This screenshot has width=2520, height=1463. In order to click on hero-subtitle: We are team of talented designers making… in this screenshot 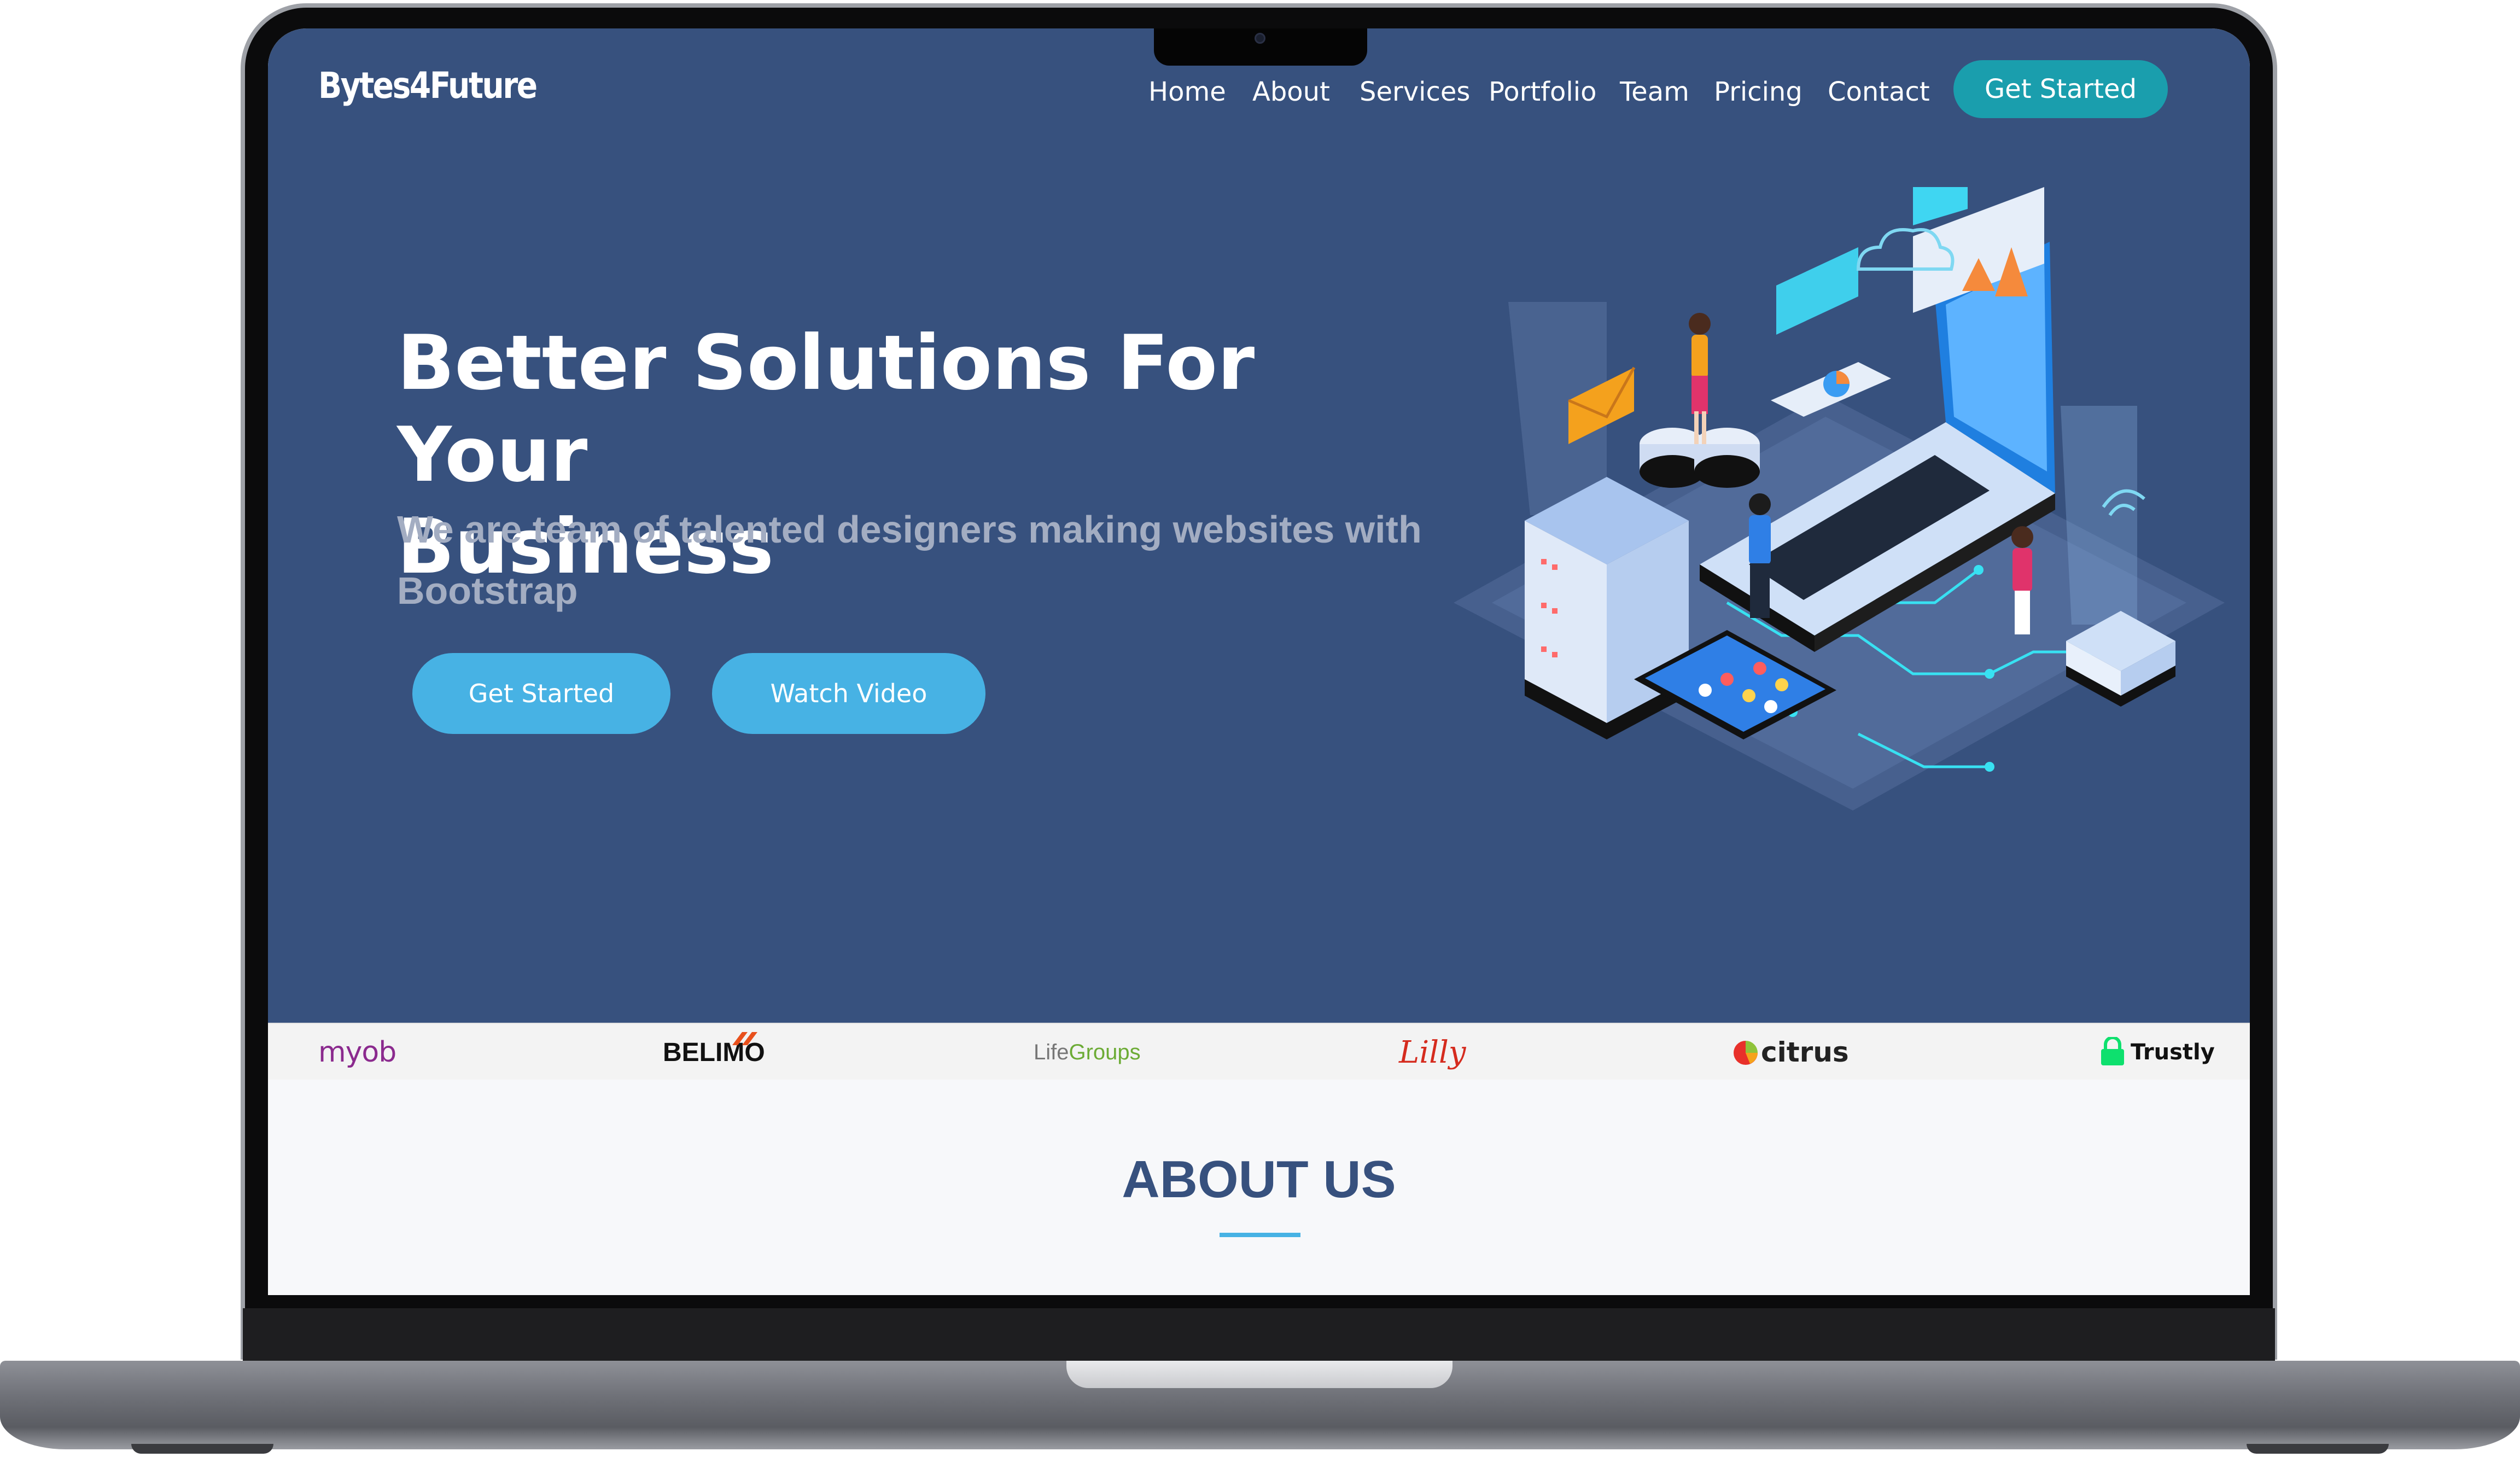, I will do `click(909, 560)`.